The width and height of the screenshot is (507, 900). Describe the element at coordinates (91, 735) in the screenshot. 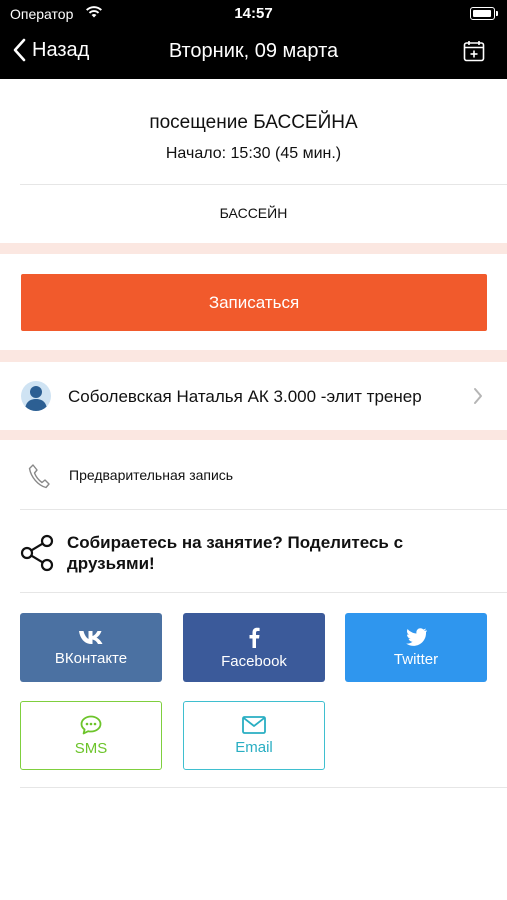

I see `share-sms-button: SMS` at that location.